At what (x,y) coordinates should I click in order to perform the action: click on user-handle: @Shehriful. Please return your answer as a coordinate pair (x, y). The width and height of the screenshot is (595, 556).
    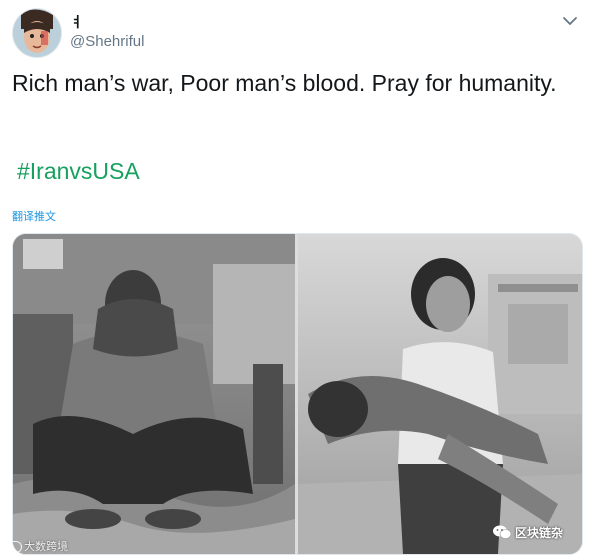
    Looking at the image, I should click on (107, 41).